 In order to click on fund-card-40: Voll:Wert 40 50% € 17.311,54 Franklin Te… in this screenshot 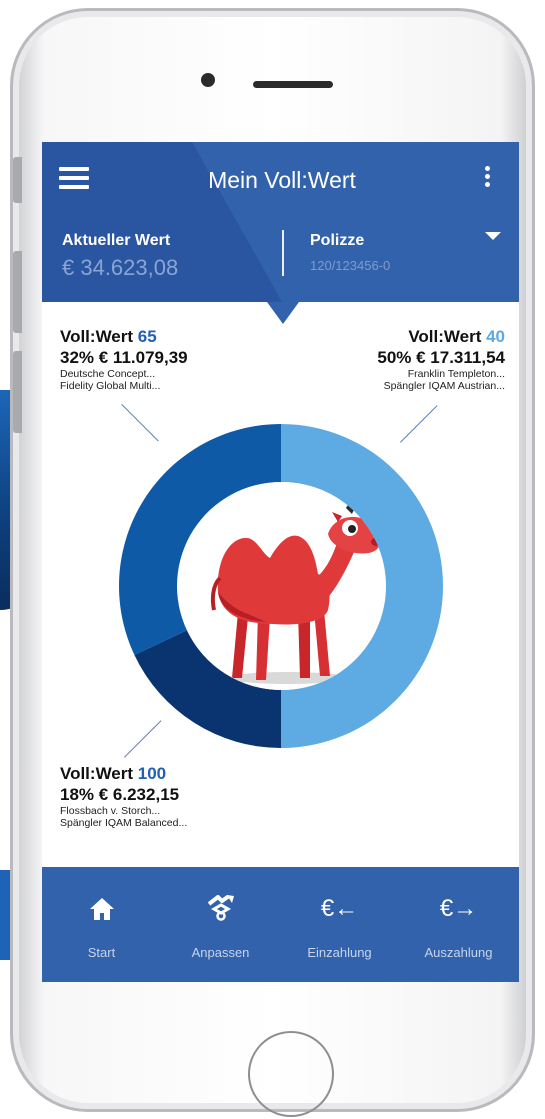, I will do `click(441, 359)`.